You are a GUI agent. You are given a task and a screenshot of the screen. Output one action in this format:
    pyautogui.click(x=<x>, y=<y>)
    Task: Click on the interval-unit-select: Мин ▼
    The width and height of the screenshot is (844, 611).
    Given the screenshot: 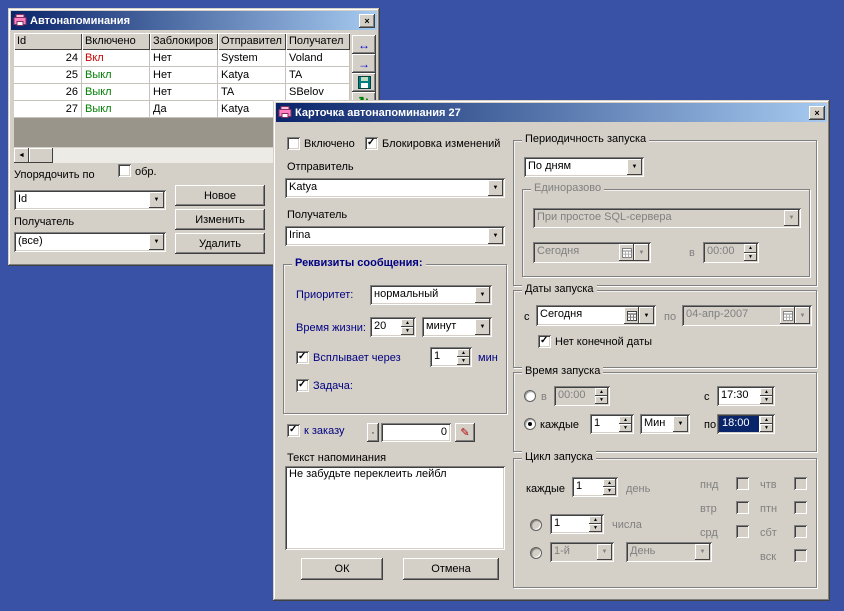 What is the action you would take?
    pyautogui.click(x=665, y=424)
    